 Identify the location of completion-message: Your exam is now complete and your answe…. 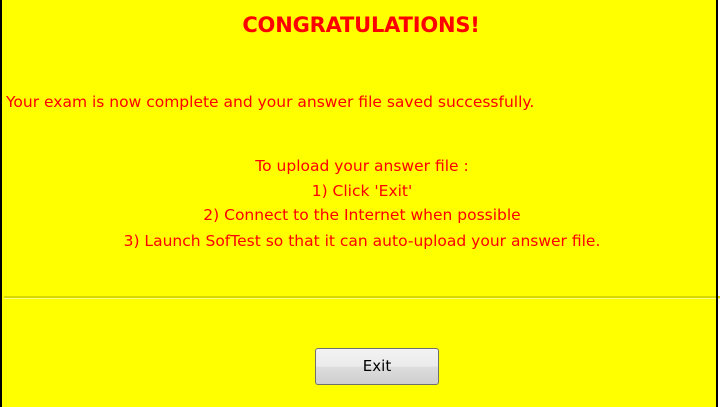
(270, 102).